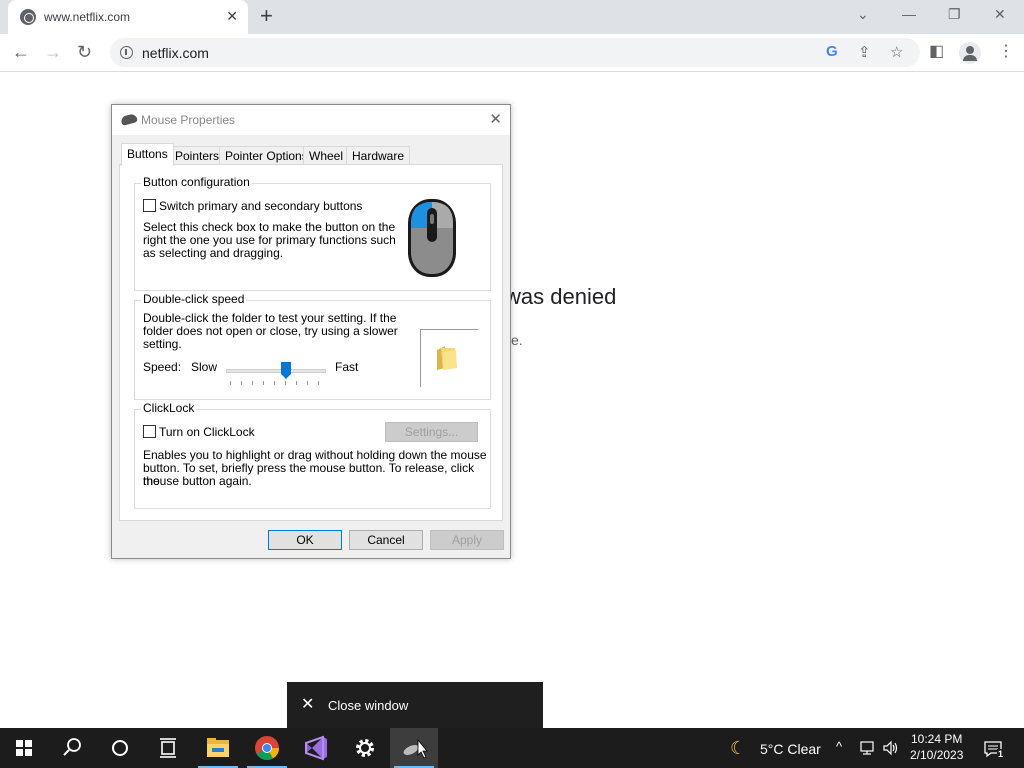 The height and width of the screenshot is (768, 1024). I want to click on settings-button, so click(365, 748).